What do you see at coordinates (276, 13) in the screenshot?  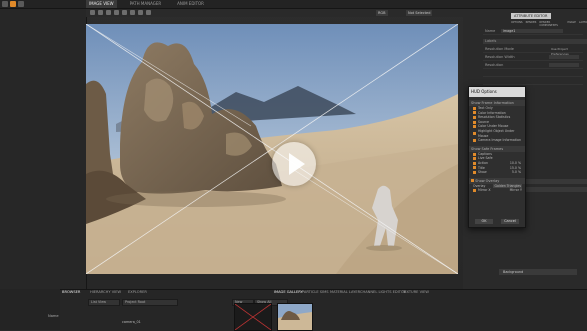 I see `viewport-toolbar: RGB Not Selected` at bounding box center [276, 13].